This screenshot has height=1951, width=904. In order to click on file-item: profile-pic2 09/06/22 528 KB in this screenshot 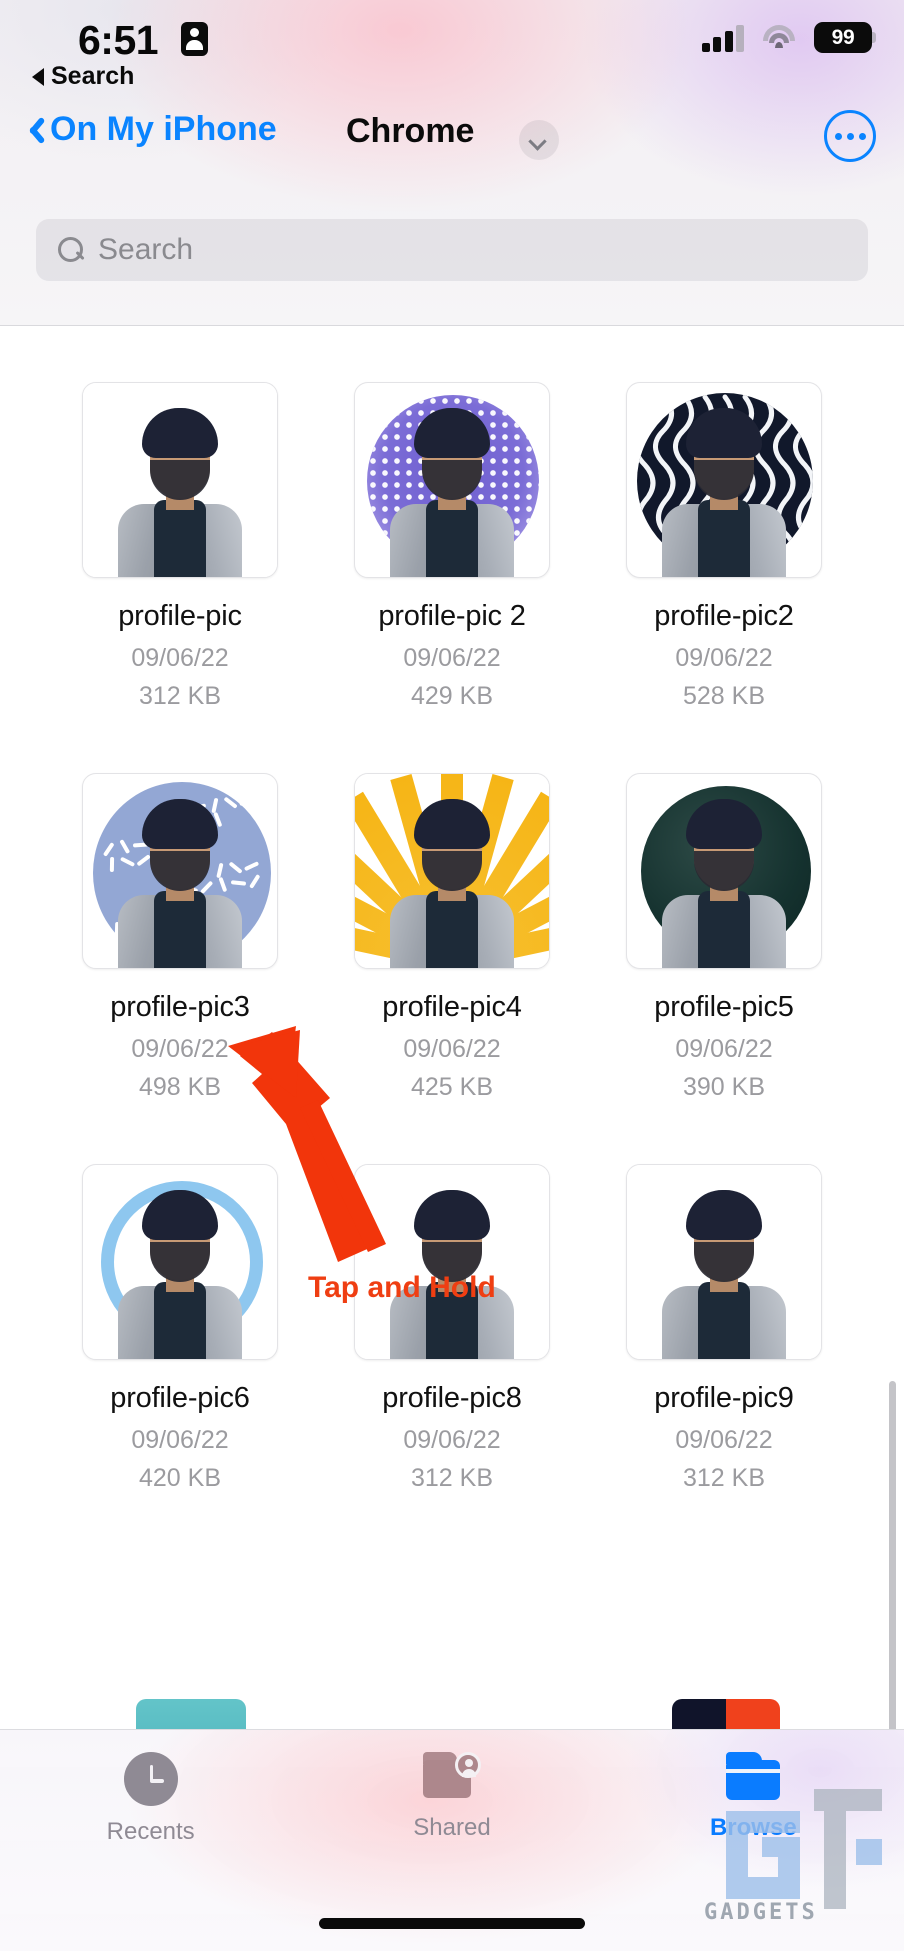, I will do `click(724, 546)`.